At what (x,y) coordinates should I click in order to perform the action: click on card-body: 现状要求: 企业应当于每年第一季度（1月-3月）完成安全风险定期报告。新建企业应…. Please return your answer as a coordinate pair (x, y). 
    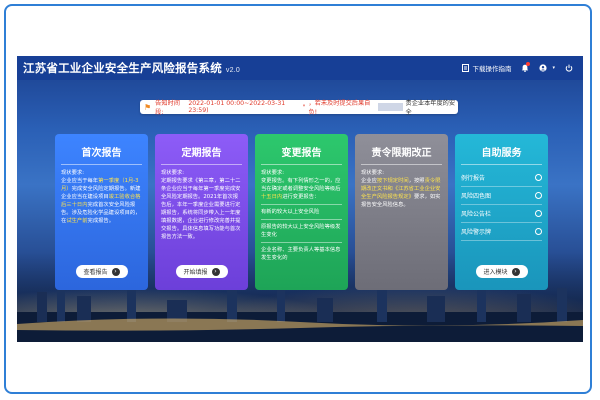
    Looking at the image, I should click on (101, 197).